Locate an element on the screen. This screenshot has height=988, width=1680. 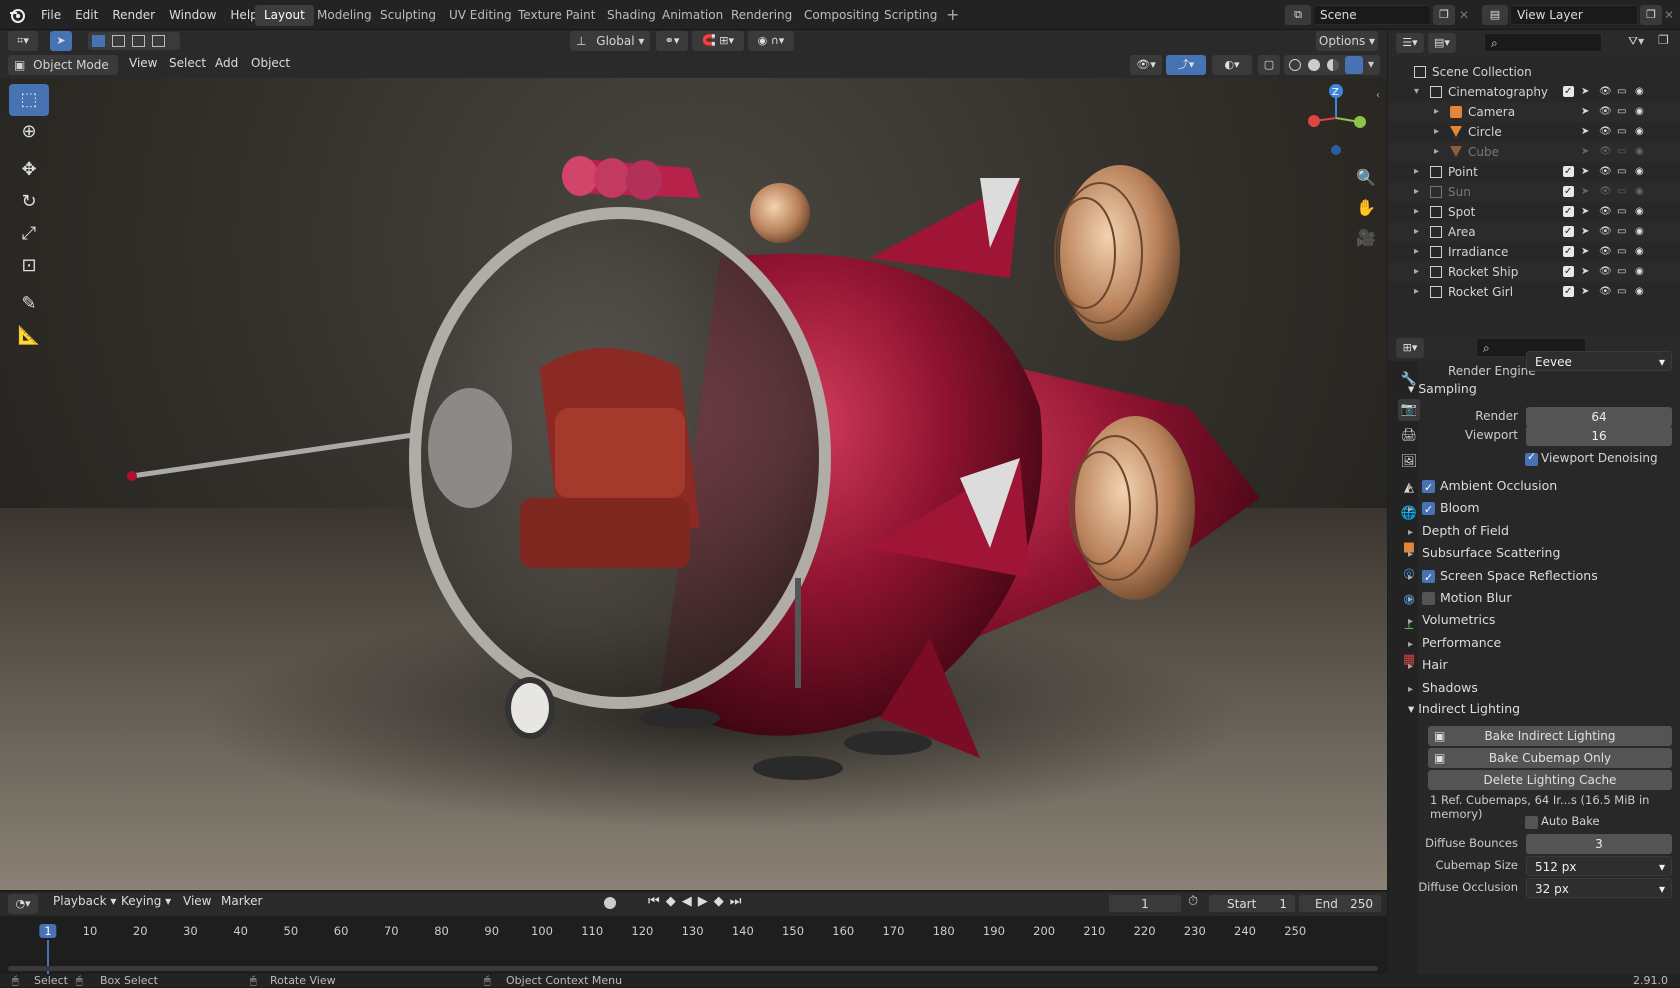
outliner-row-irradiance: ▸ Irradiance ➤ 👁▭ ◉ is located at coordinates (1534, 252).